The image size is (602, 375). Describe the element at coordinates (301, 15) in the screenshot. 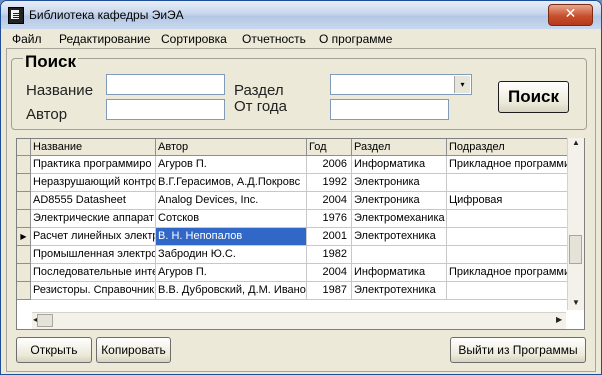

I see `title-bar: Библиотека кафедры ЭиЭА ✕` at that location.